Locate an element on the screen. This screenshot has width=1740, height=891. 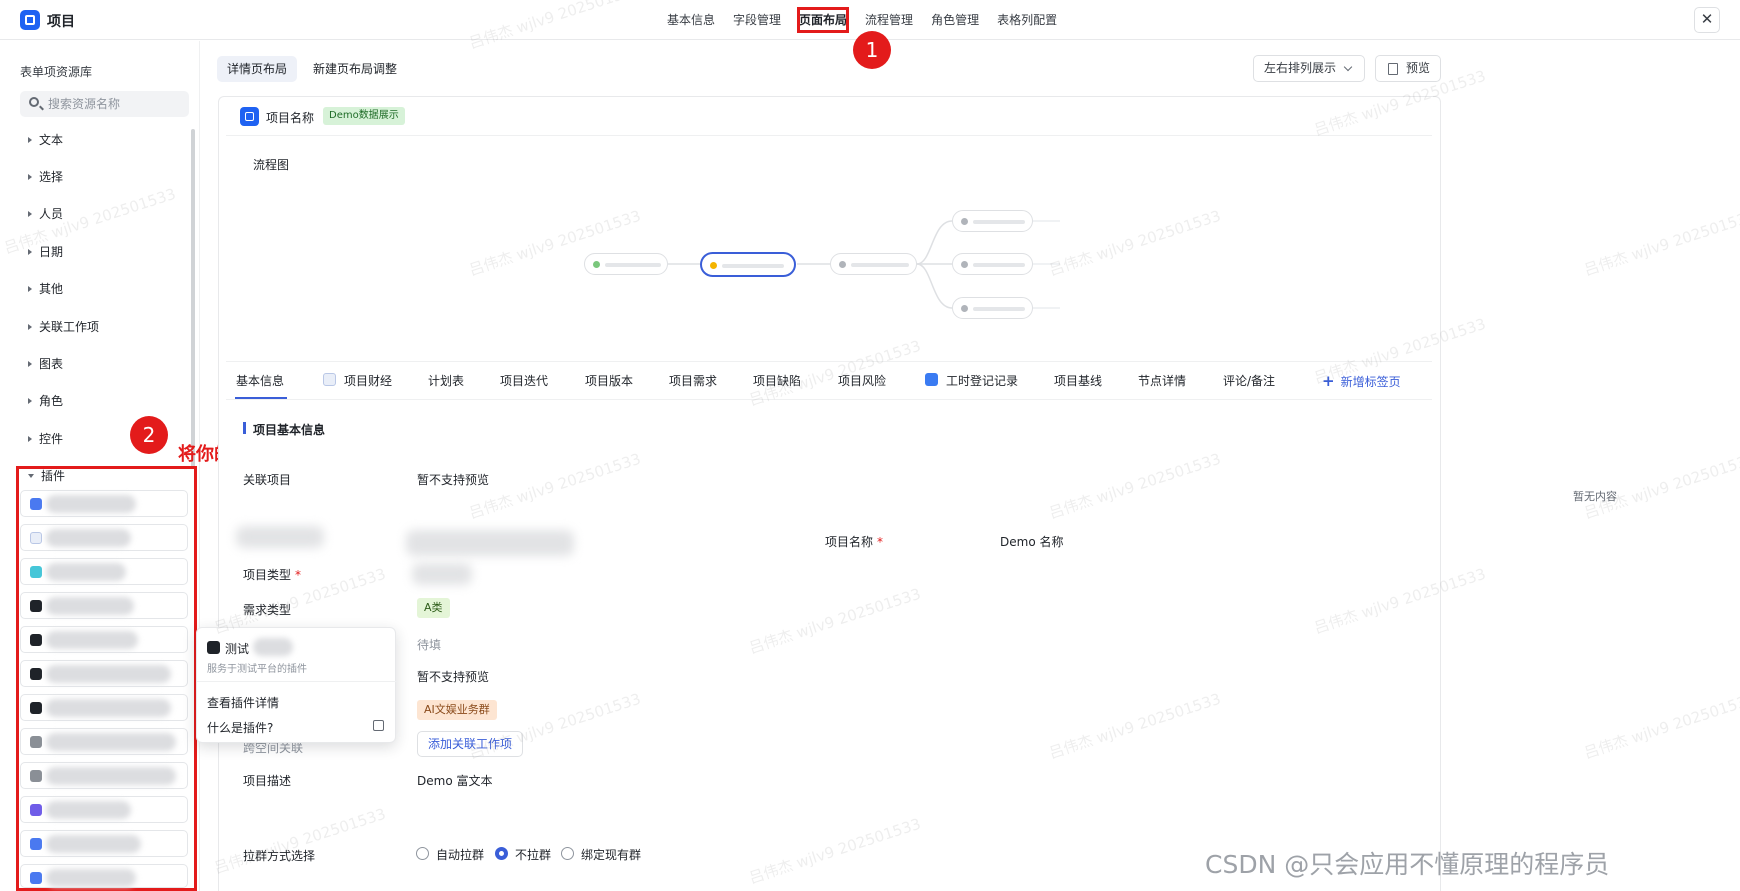
detail-tab-node-details: 节点详情 is located at coordinates (1162, 380).